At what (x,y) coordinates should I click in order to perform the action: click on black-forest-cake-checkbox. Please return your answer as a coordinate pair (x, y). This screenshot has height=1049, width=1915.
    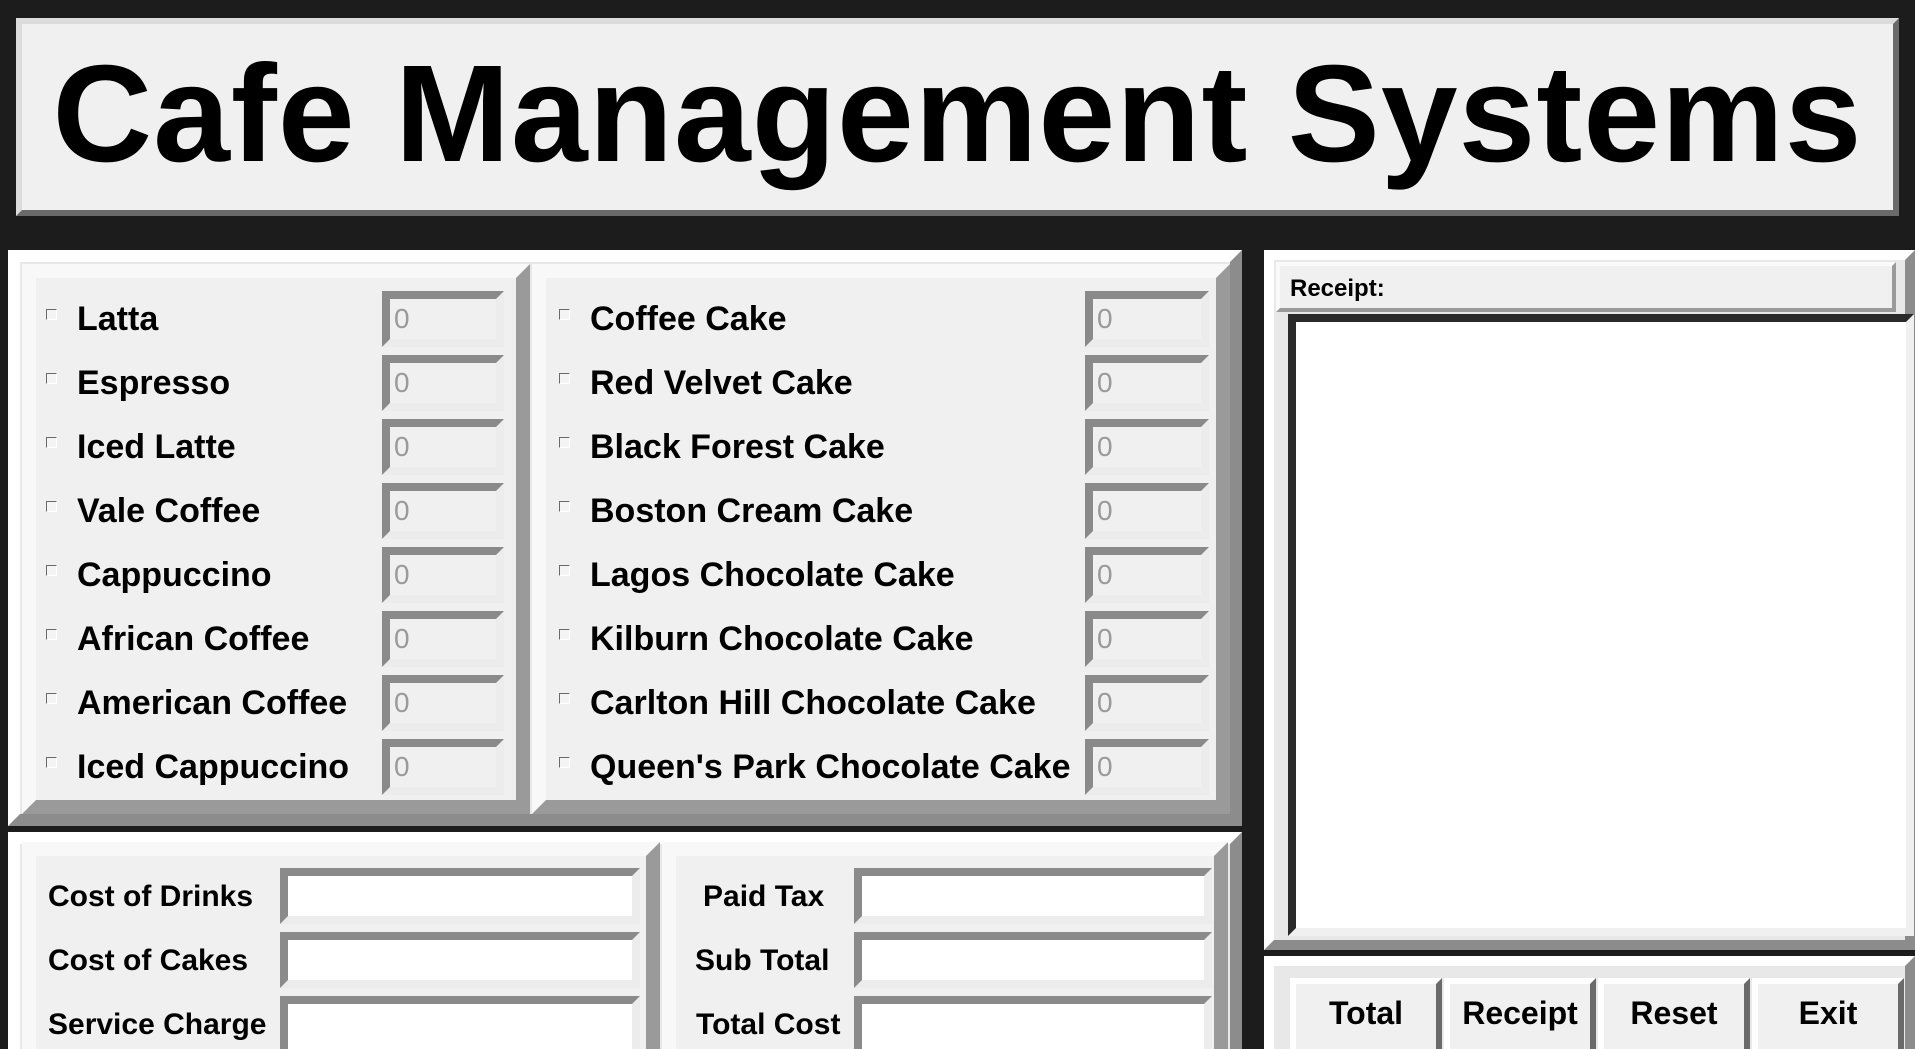
    Looking at the image, I should click on (564, 442).